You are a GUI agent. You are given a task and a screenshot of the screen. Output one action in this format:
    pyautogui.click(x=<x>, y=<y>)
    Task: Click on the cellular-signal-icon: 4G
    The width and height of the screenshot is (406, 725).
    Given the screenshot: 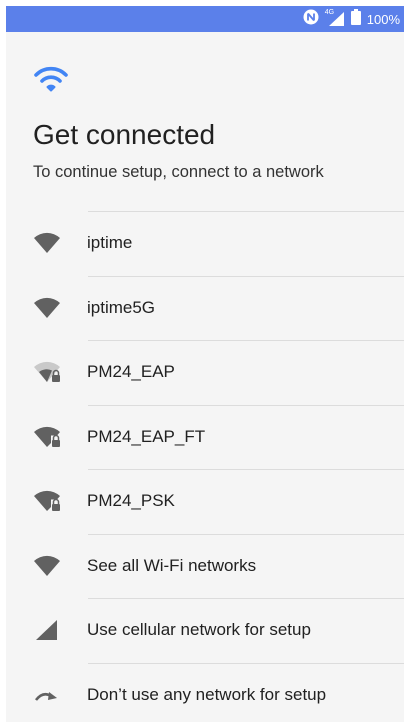 What is the action you would take?
    pyautogui.click(x=335, y=18)
    